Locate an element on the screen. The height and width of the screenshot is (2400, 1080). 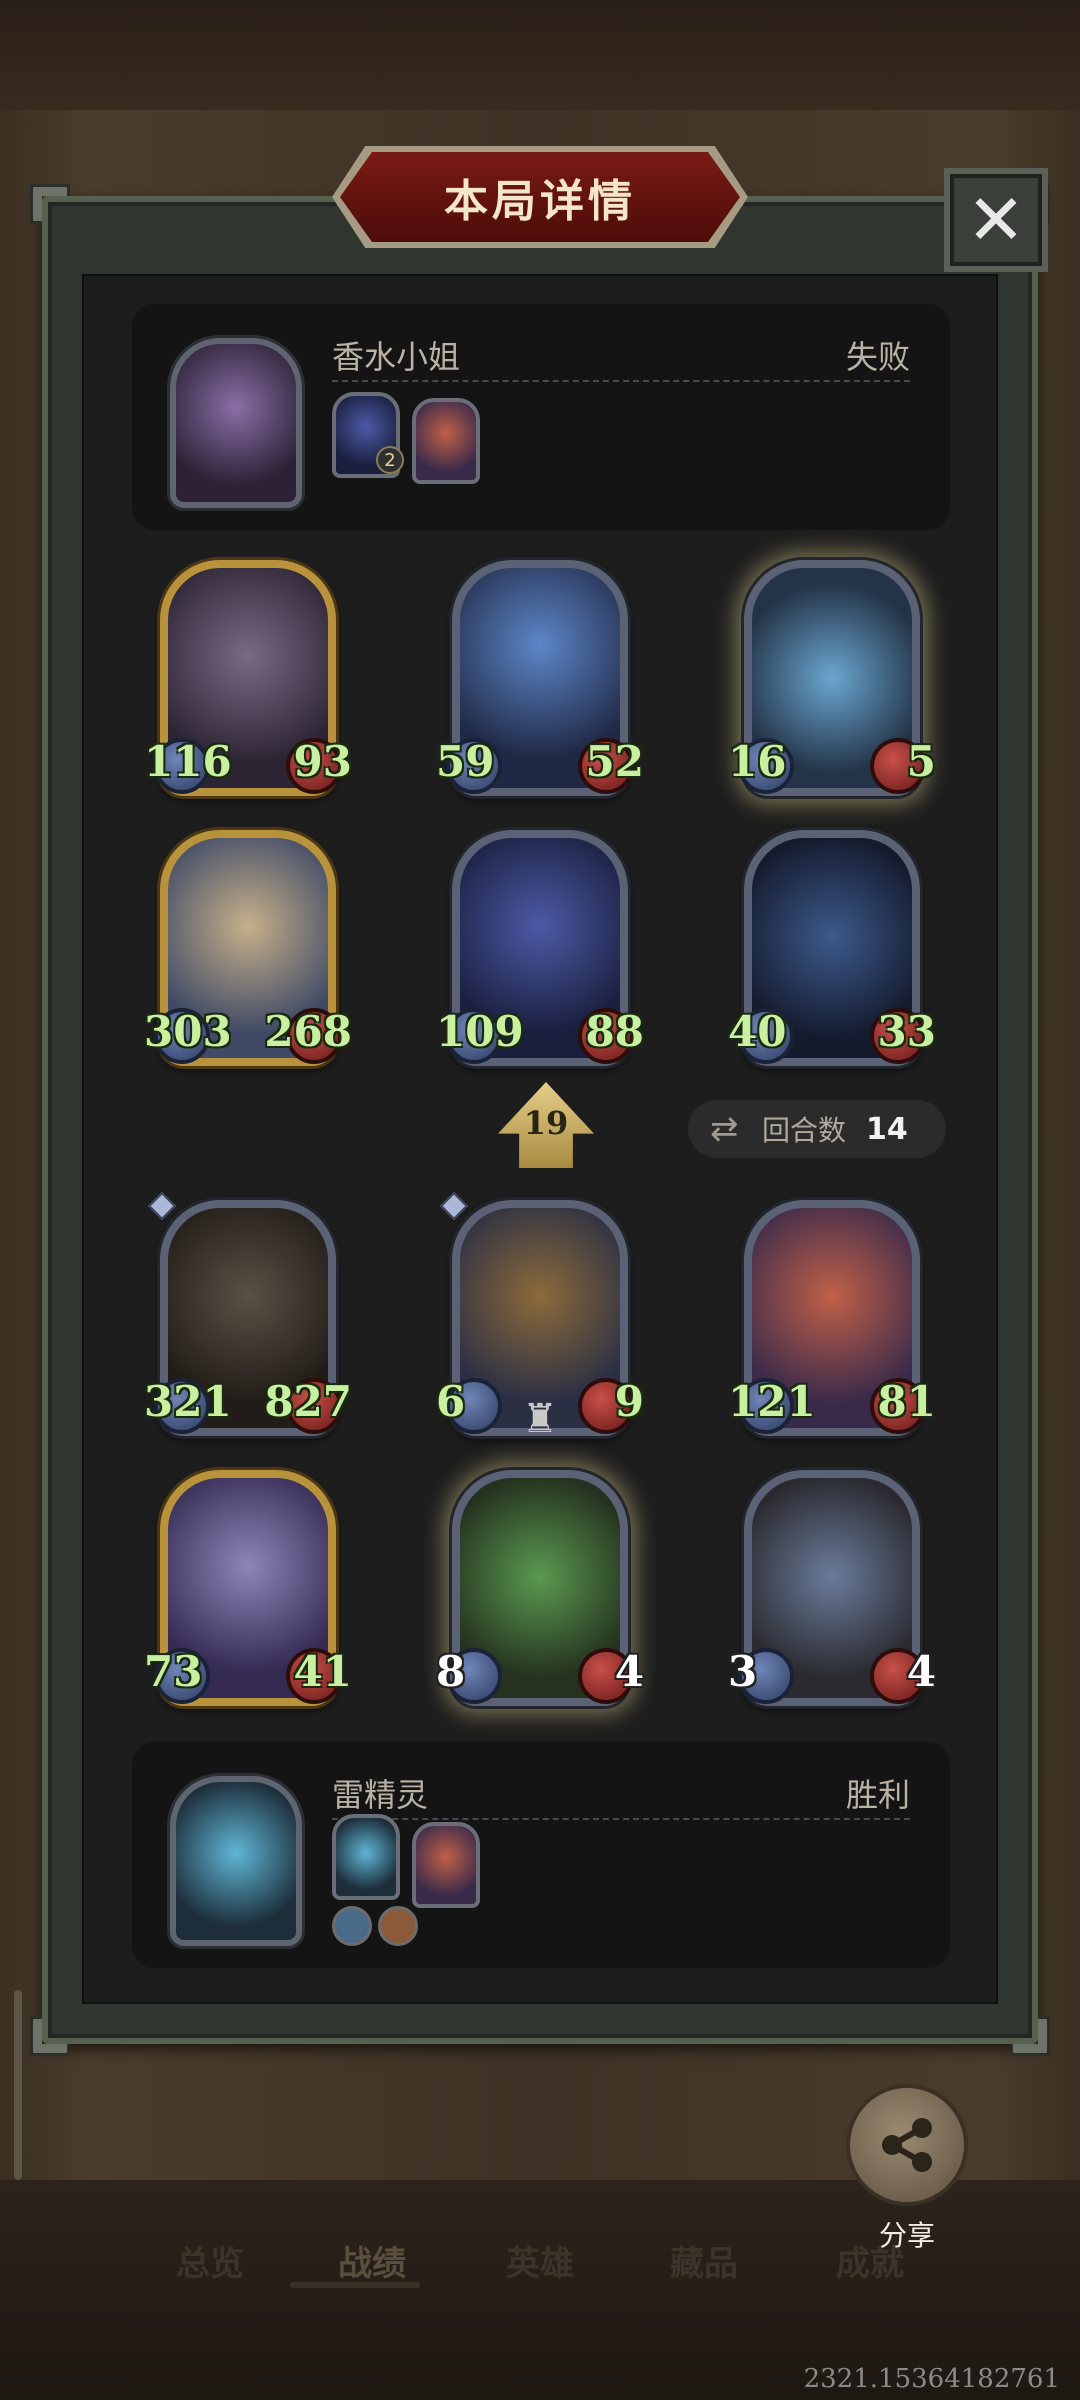
minion-attack: 109 is located at coordinates (480, 1031).